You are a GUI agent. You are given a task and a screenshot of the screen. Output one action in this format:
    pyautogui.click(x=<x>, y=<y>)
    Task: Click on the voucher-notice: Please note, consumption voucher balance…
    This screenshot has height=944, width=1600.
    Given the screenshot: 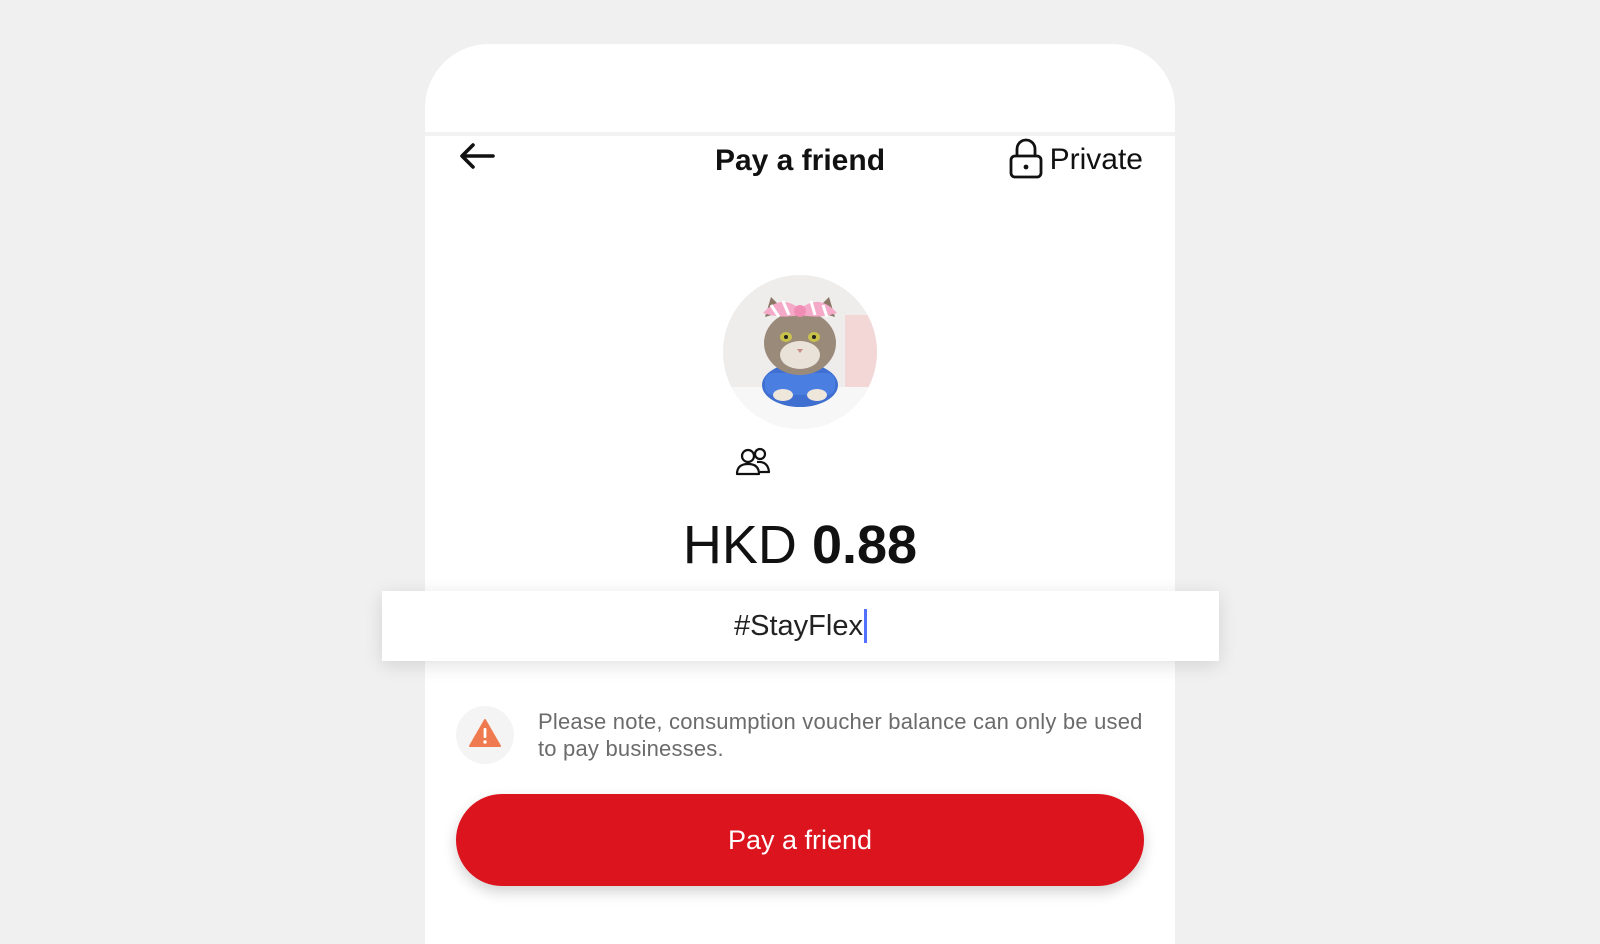 What is the action you would take?
    pyautogui.click(x=801, y=736)
    